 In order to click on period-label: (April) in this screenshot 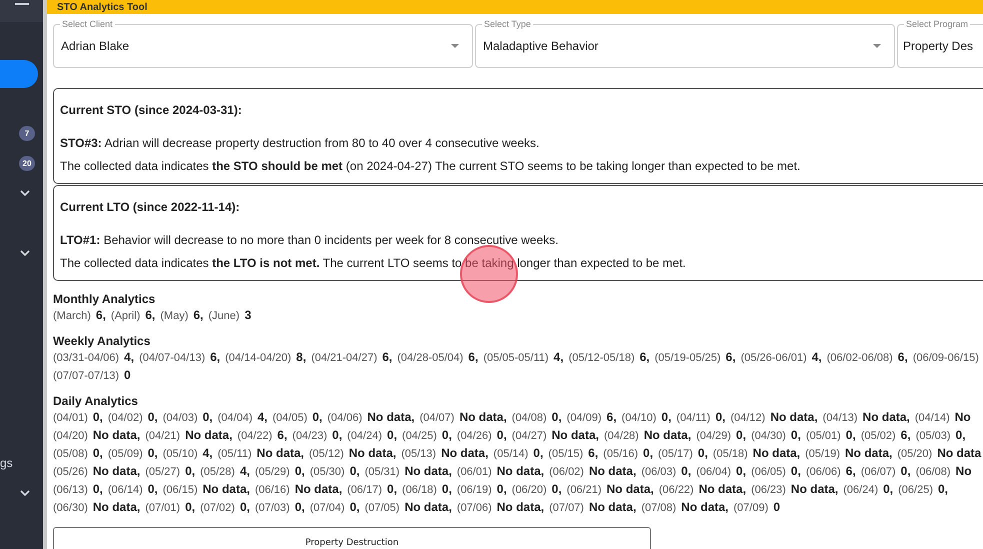, I will do `click(125, 316)`.